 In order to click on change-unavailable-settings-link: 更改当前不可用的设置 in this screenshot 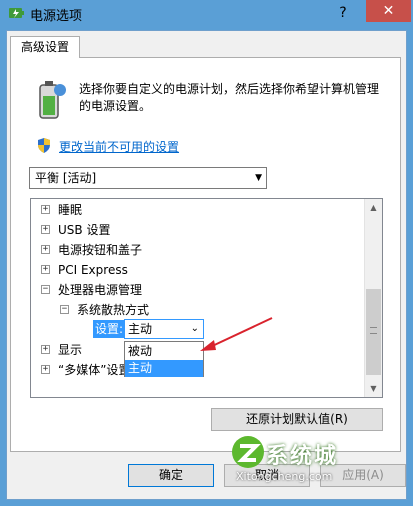, I will do `click(119, 146)`.